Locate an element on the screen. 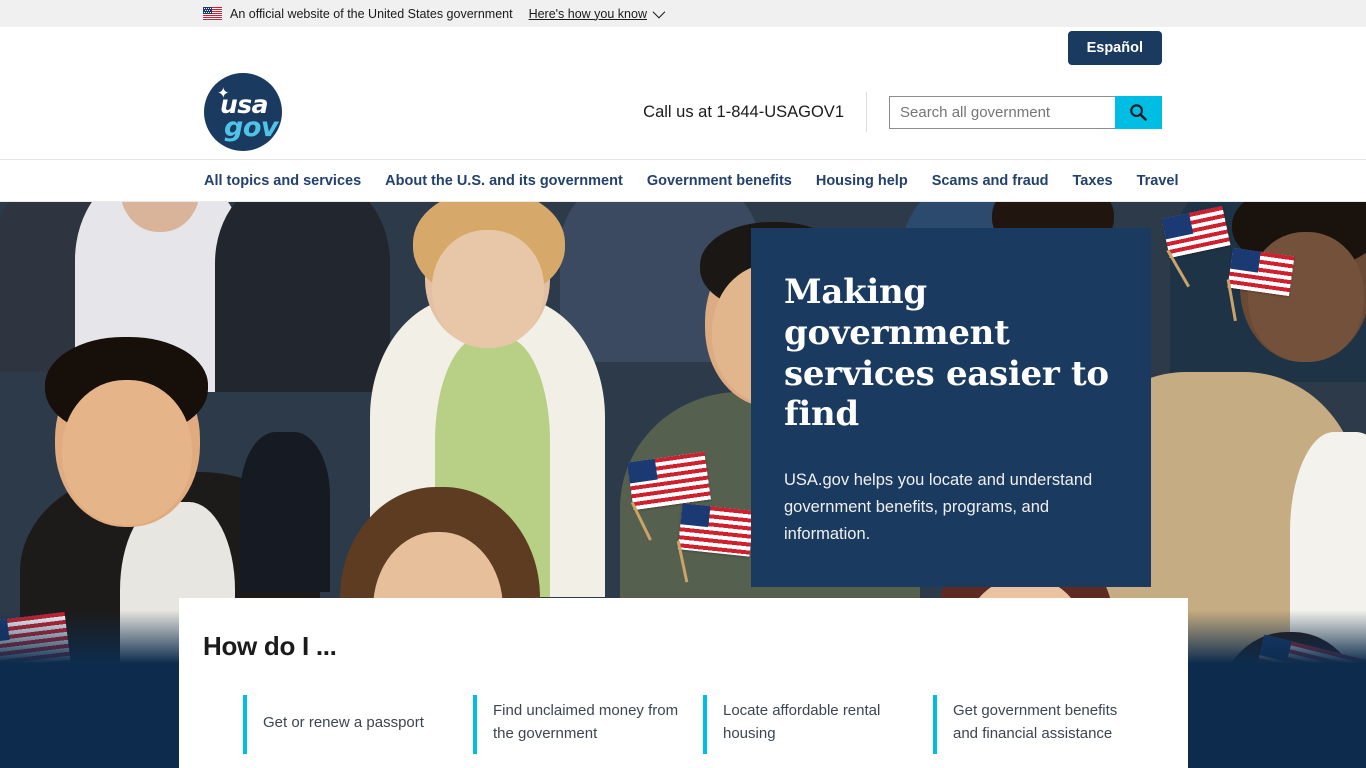 The height and width of the screenshot is (768, 1366). how-do-i-item-unclaimed-money: Find unclaimed money from the government is located at coordinates (588, 724).